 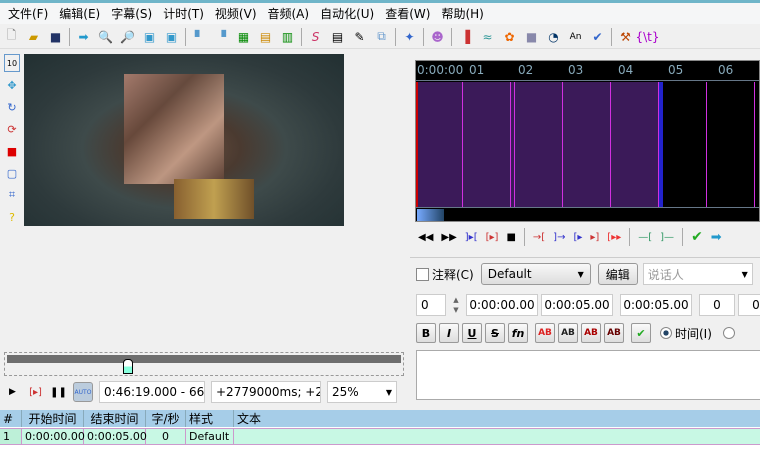 I want to click on play-500-after-icon: ]→, so click(x=559, y=237).